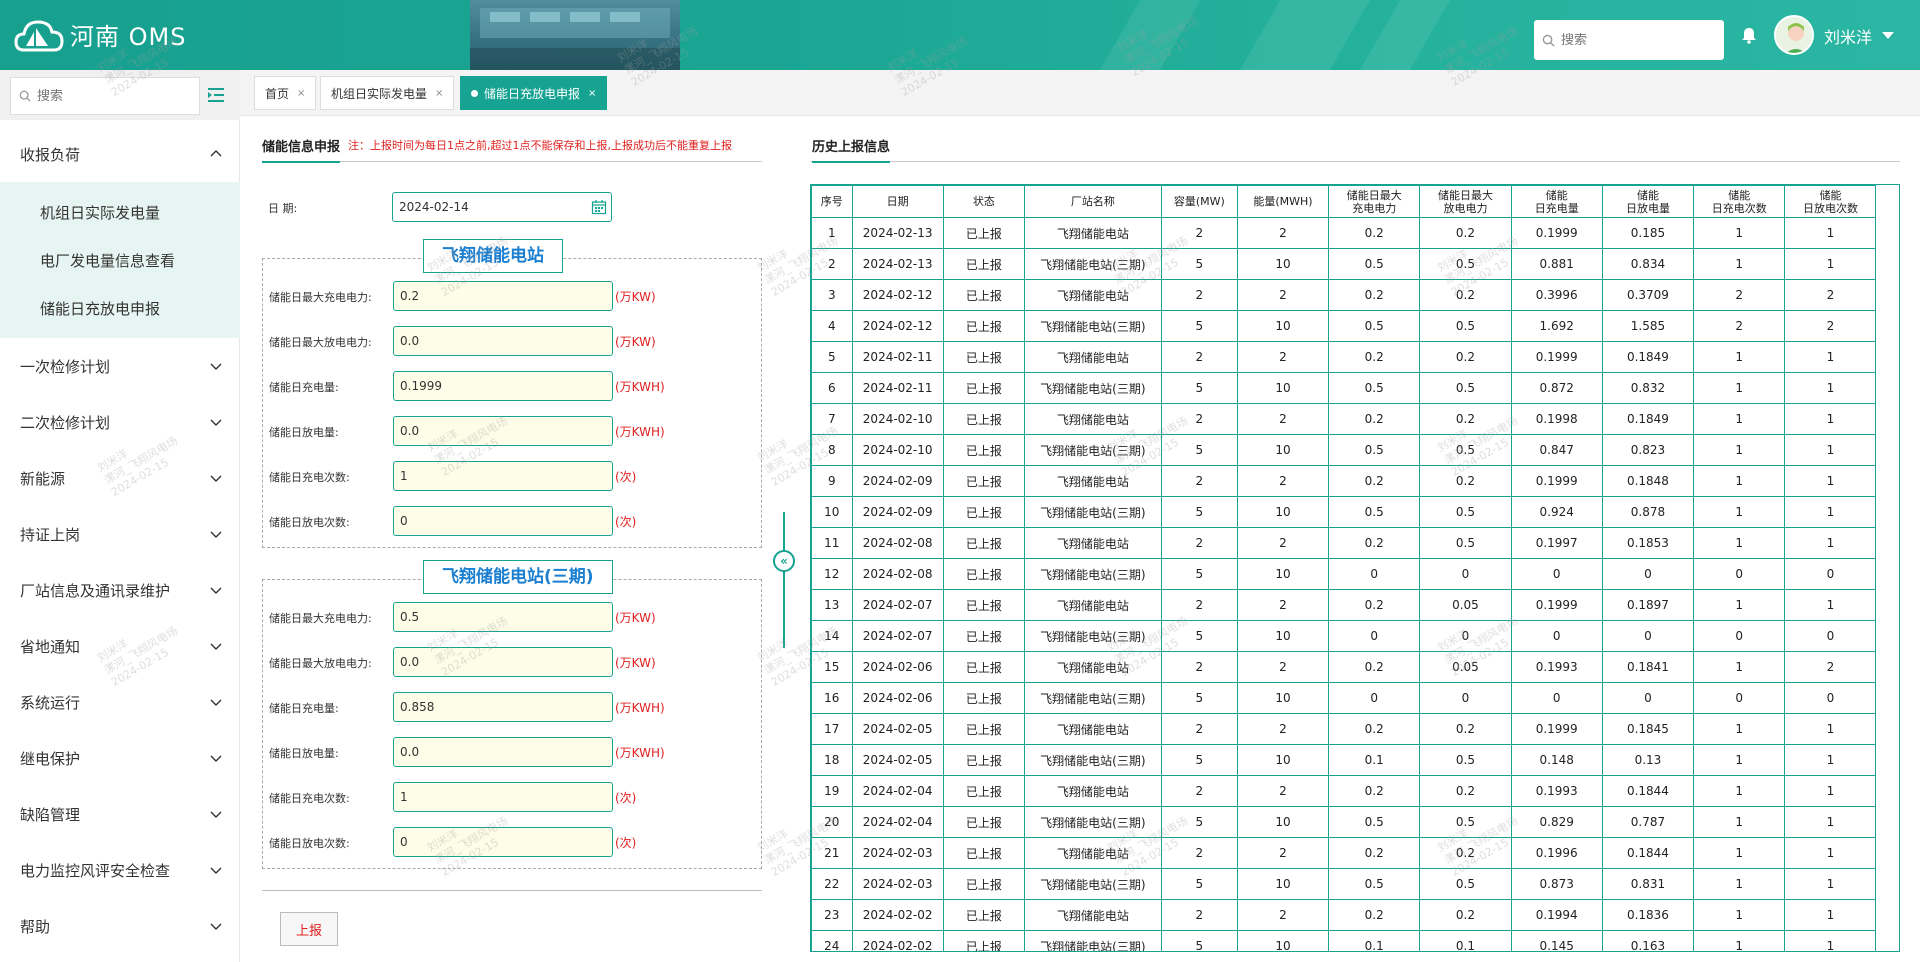 Image resolution: width=1920 pixels, height=962 pixels. I want to click on table-cell: 飞翔储能电站, so click(1092, 667).